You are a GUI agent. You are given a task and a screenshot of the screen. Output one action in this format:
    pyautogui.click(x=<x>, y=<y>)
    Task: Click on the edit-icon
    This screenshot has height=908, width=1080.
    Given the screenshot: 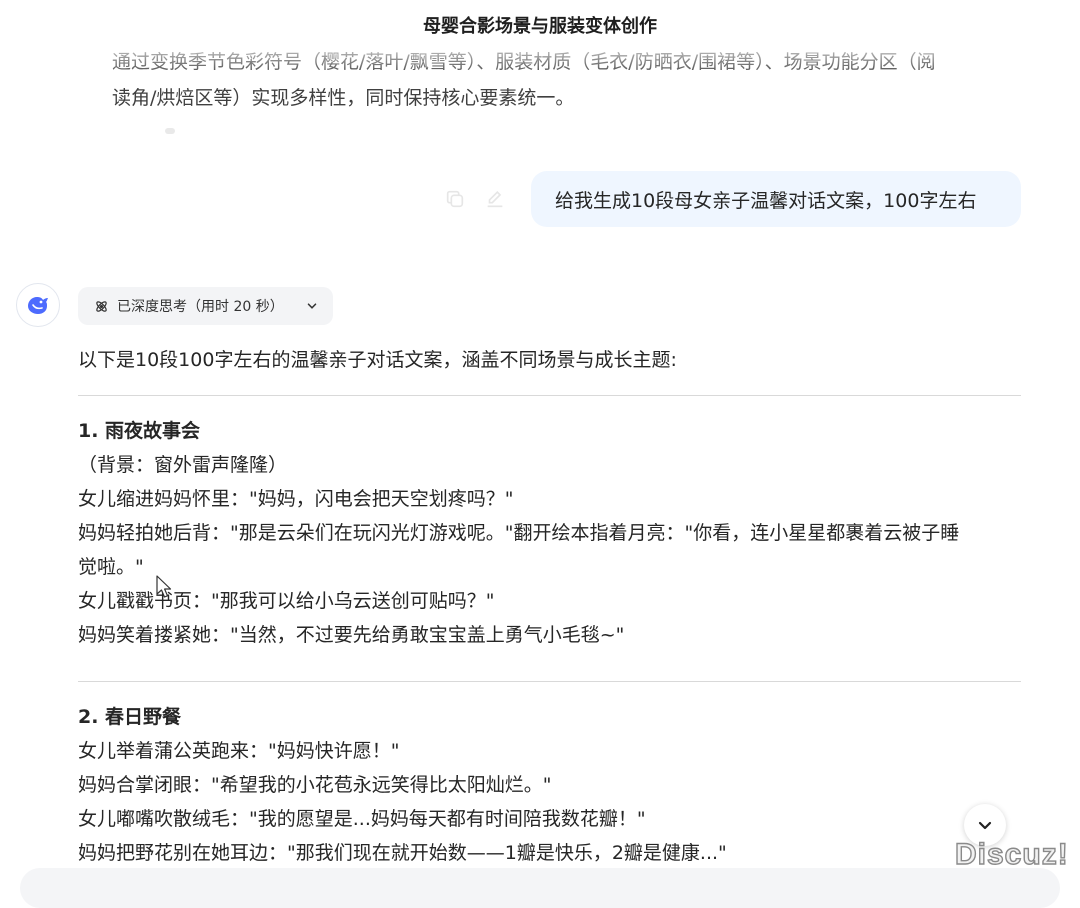 What is the action you would take?
    pyautogui.click(x=495, y=199)
    